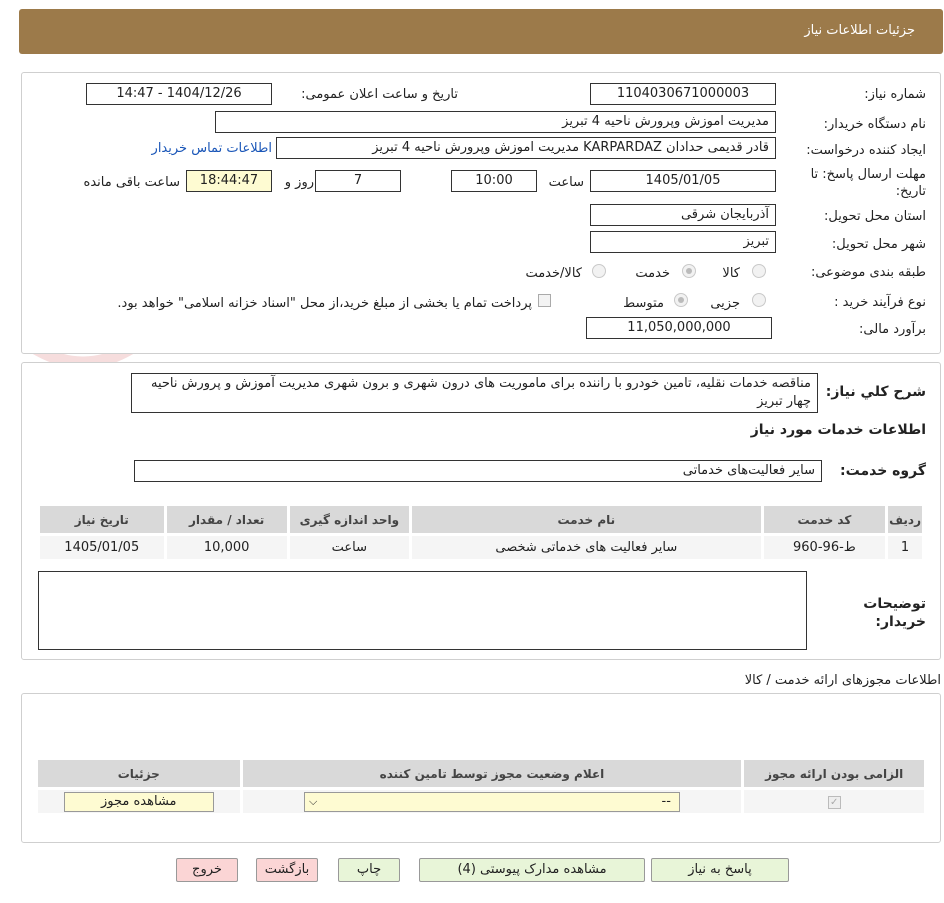 This screenshot has width=944, height=903. Describe the element at coordinates (652, 273) in the screenshot. I see `category-service-label: خدمت` at that location.